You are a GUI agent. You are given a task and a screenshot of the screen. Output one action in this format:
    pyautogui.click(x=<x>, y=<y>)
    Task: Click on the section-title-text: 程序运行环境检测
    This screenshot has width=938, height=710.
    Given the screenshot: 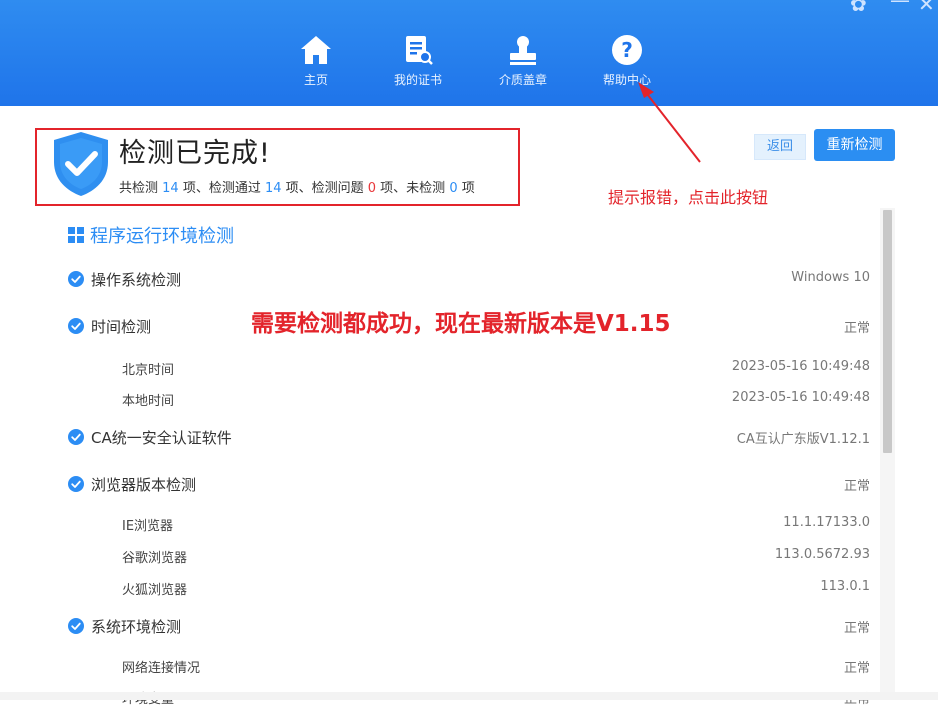 What is the action you would take?
    pyautogui.click(x=162, y=236)
    